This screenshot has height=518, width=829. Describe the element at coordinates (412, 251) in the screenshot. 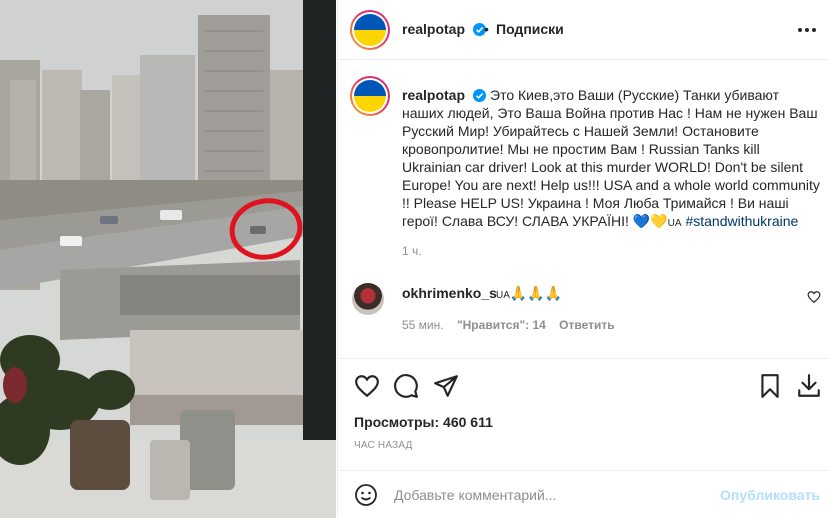

I see `caption-timestamp: 1 ч.` at that location.